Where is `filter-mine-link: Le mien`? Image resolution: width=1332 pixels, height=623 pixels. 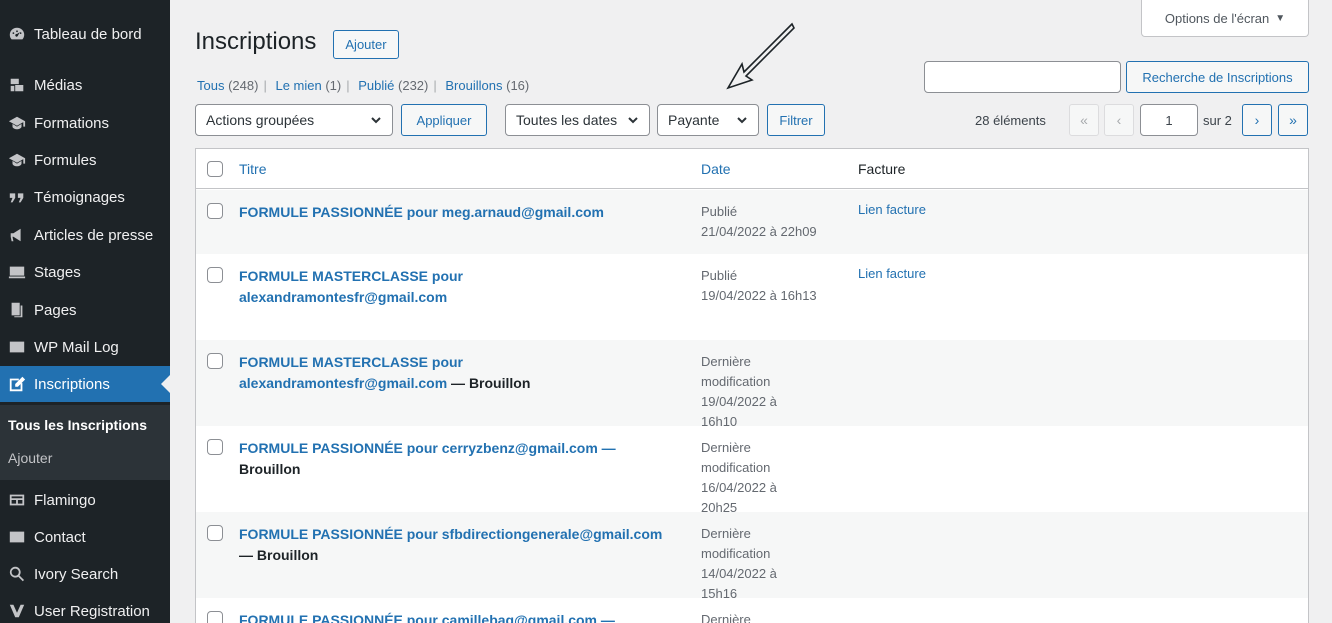
filter-mine-link: Le mien is located at coordinates (298, 85).